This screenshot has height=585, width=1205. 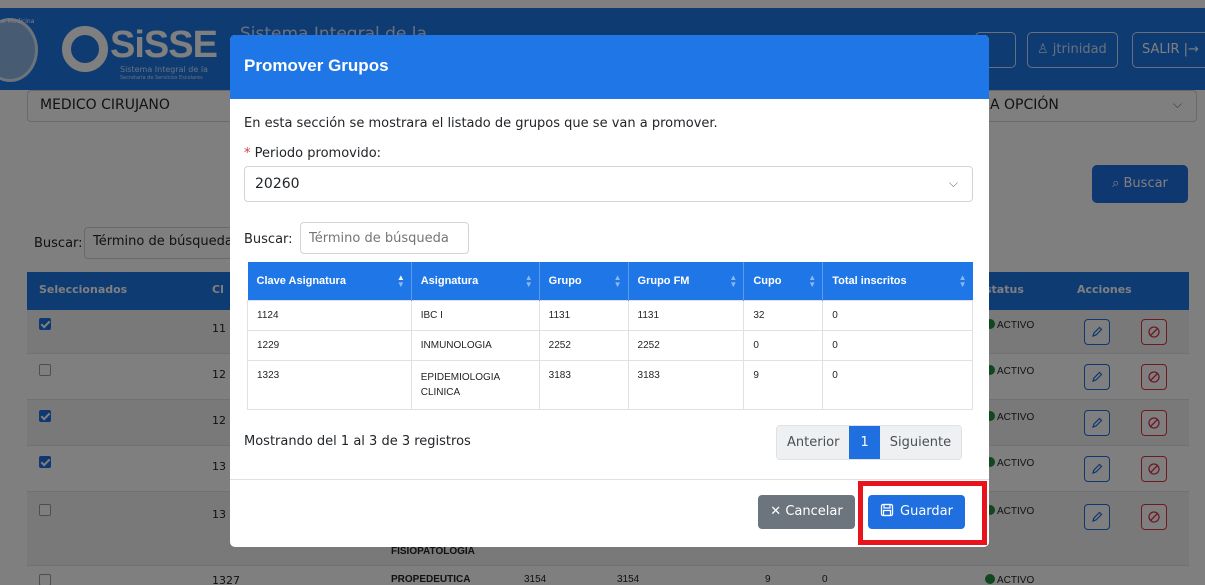 I want to click on pagination-page: 1, so click(x=864, y=442).